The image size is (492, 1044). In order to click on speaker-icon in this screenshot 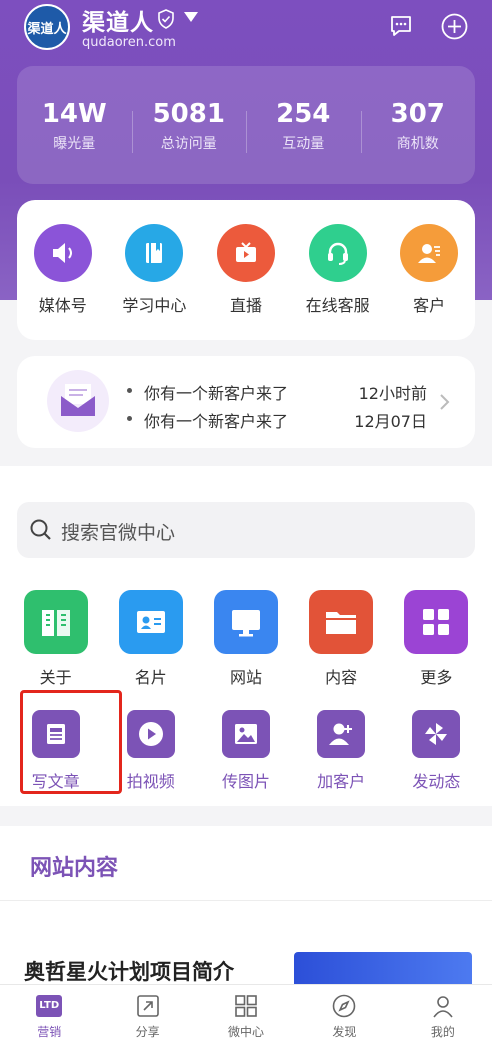, I will do `click(62, 253)`.